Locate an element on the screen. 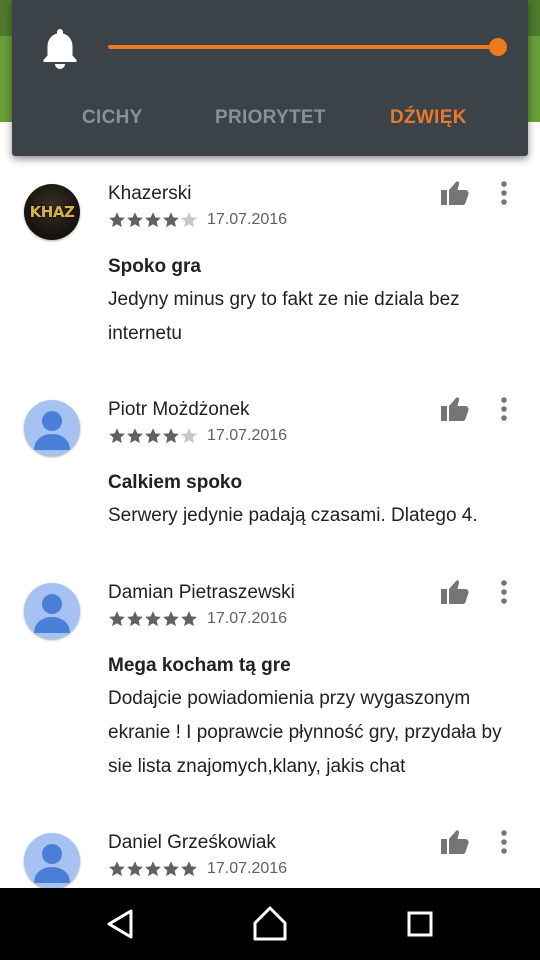 This screenshot has width=540, height=960. reviewer-name: Daniel Grześkowiak is located at coordinates (192, 842).